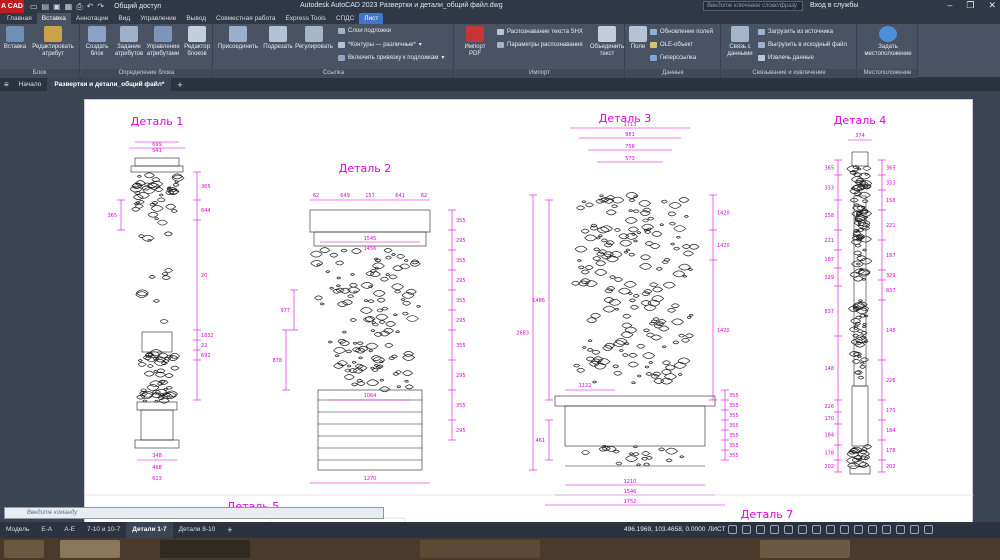  I want to click on detail3-lower-body, so click(635, 426).